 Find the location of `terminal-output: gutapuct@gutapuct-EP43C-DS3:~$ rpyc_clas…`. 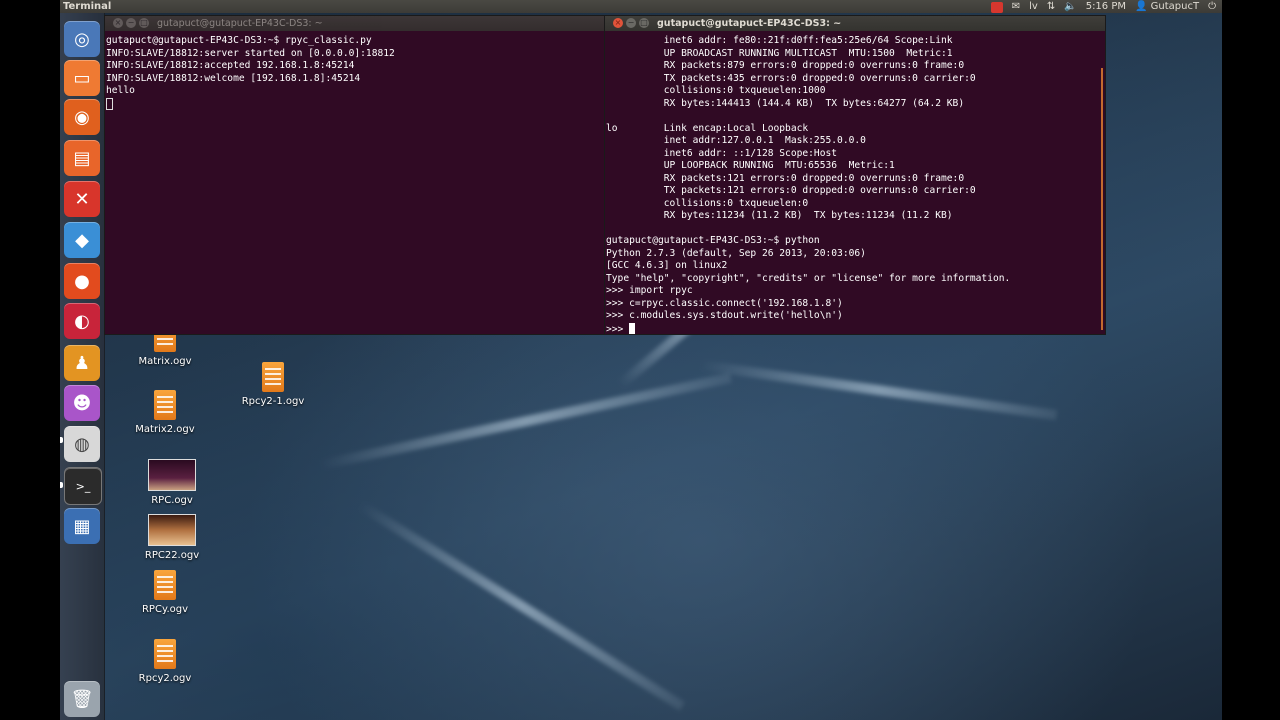

terminal-output: gutapuct@gutapuct-EP43C-DS3:~$ rpyc_clas… is located at coordinates (250, 74).